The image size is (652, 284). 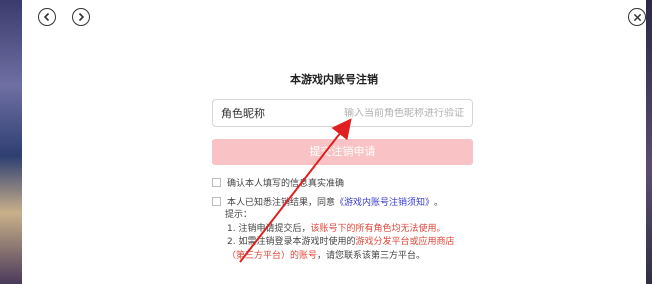 I want to click on note-item-2-warning-cont: （第三方平台）的账号, so click(x=272, y=255).